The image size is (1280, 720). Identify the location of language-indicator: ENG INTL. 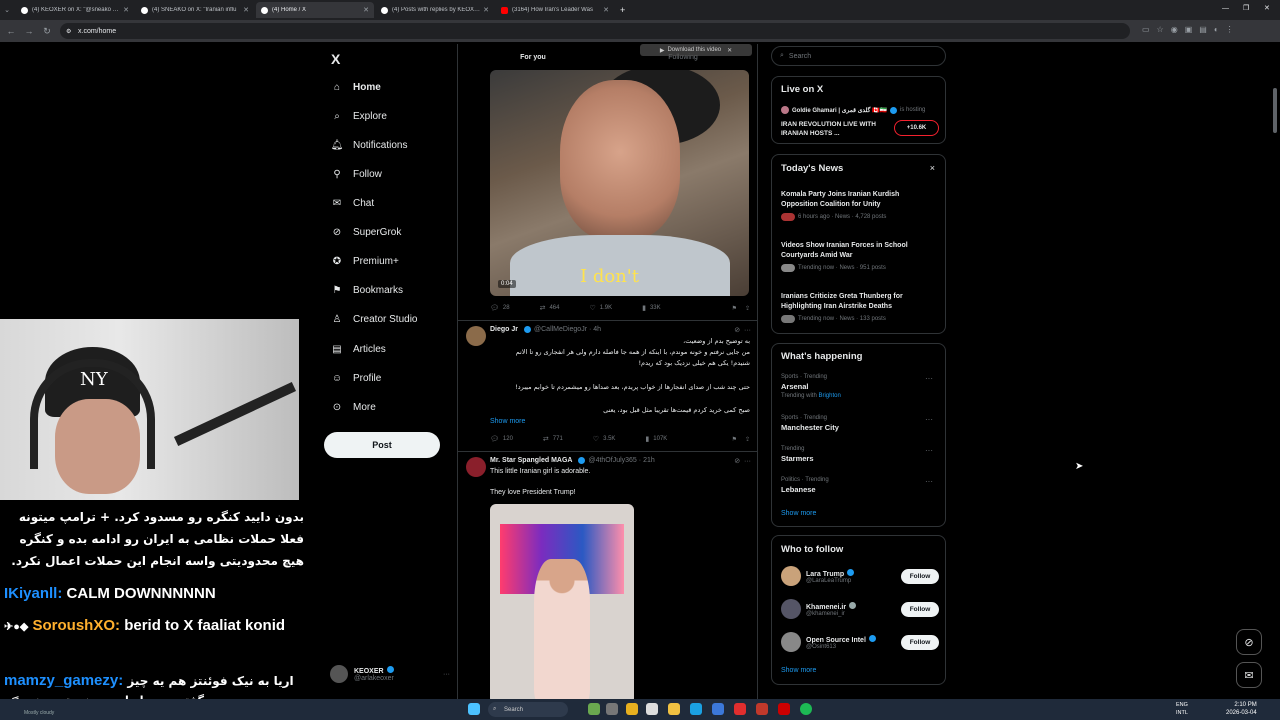
(1182, 709).